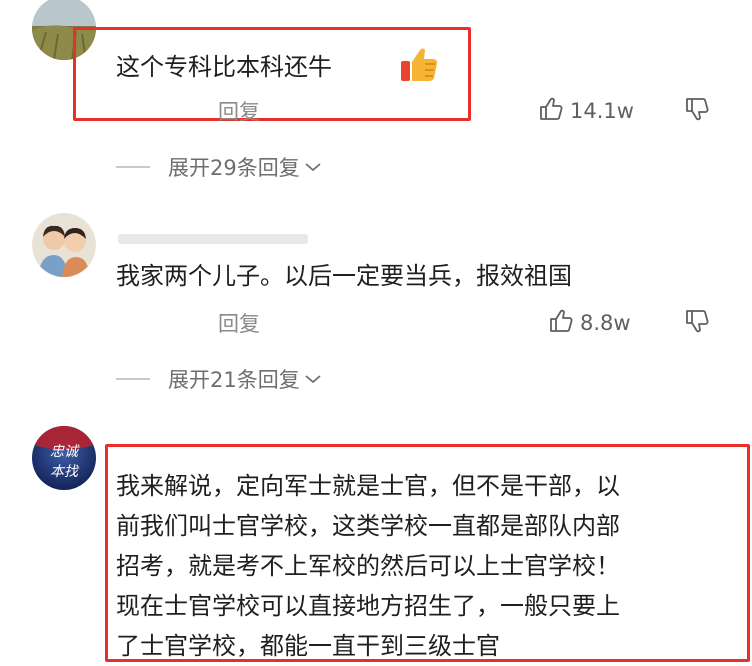  I want to click on comment-line: 了士官学校，都能一直干到三级士官, so click(308, 646).